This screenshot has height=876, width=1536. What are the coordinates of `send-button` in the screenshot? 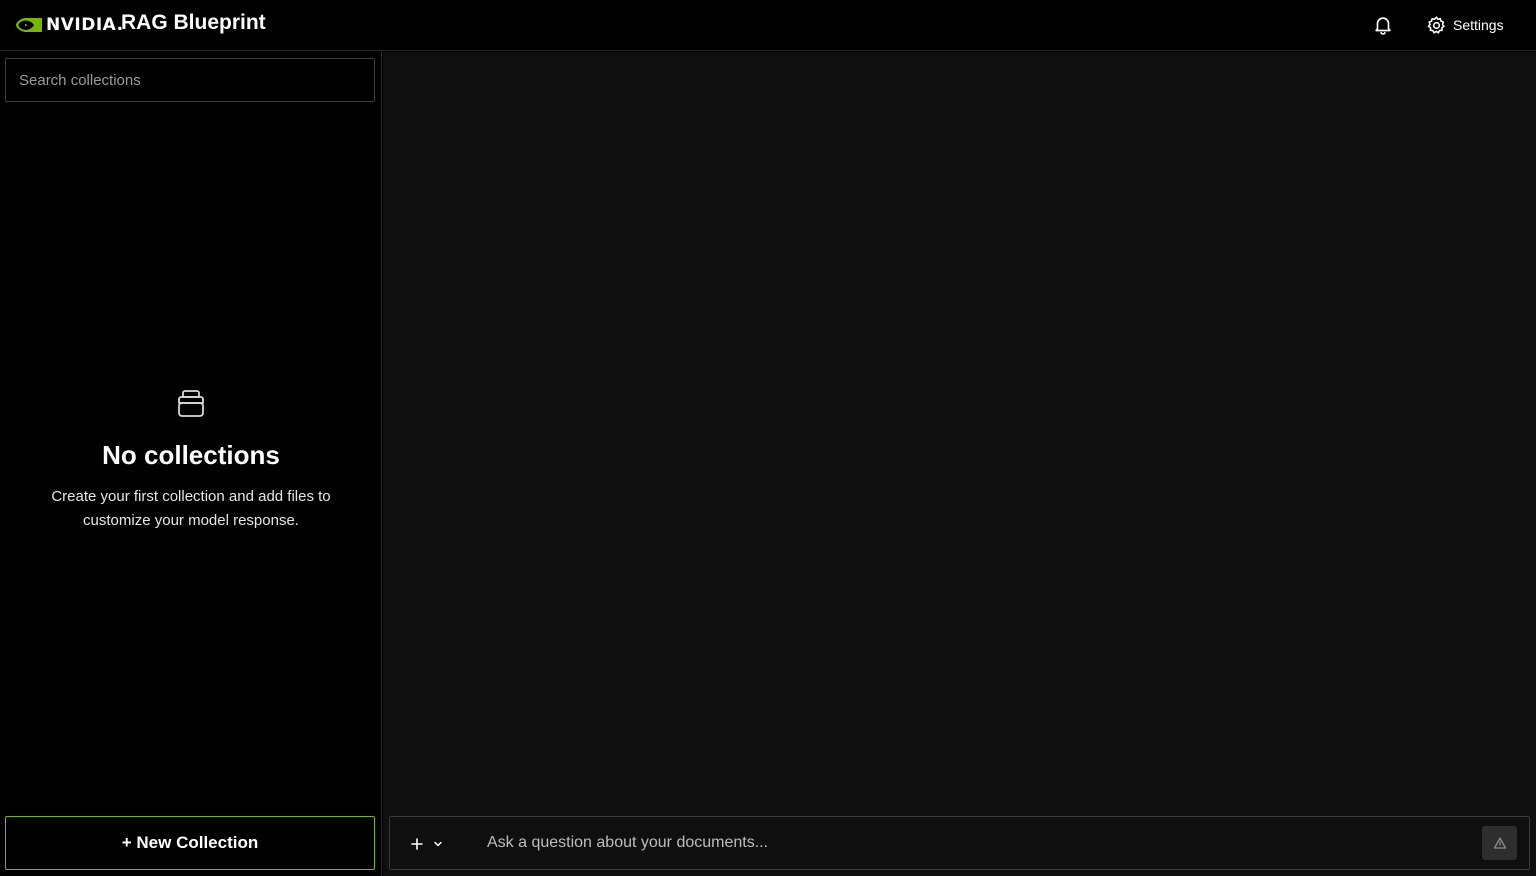 It's located at (1499, 843).